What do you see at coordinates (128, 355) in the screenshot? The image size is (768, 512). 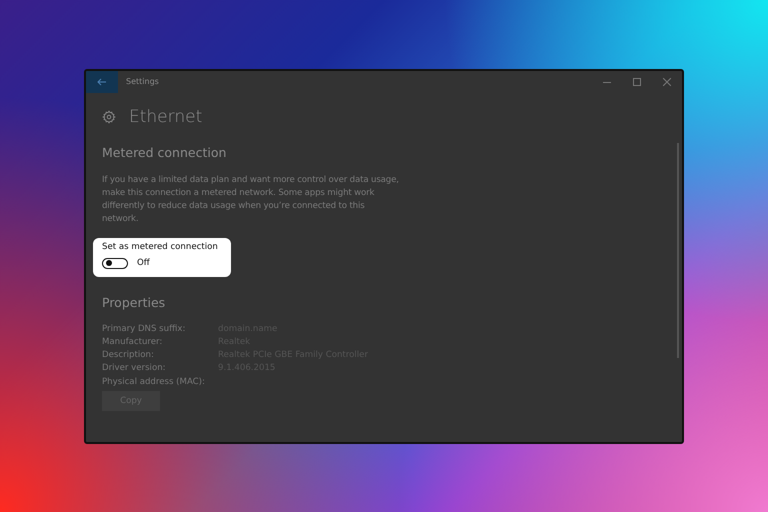 I see `property-label: Description:` at bounding box center [128, 355].